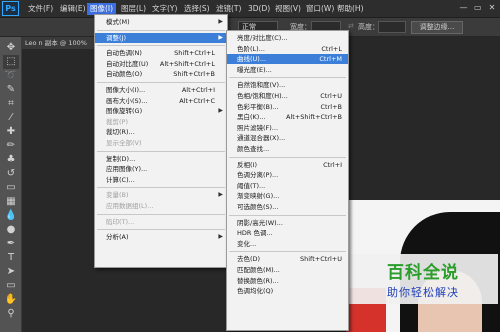 The image size is (500, 332). Describe the element at coordinates (287, 165) in the screenshot. I see `adjust-menu-item-13: 反相(I) Ctrl+I` at that location.